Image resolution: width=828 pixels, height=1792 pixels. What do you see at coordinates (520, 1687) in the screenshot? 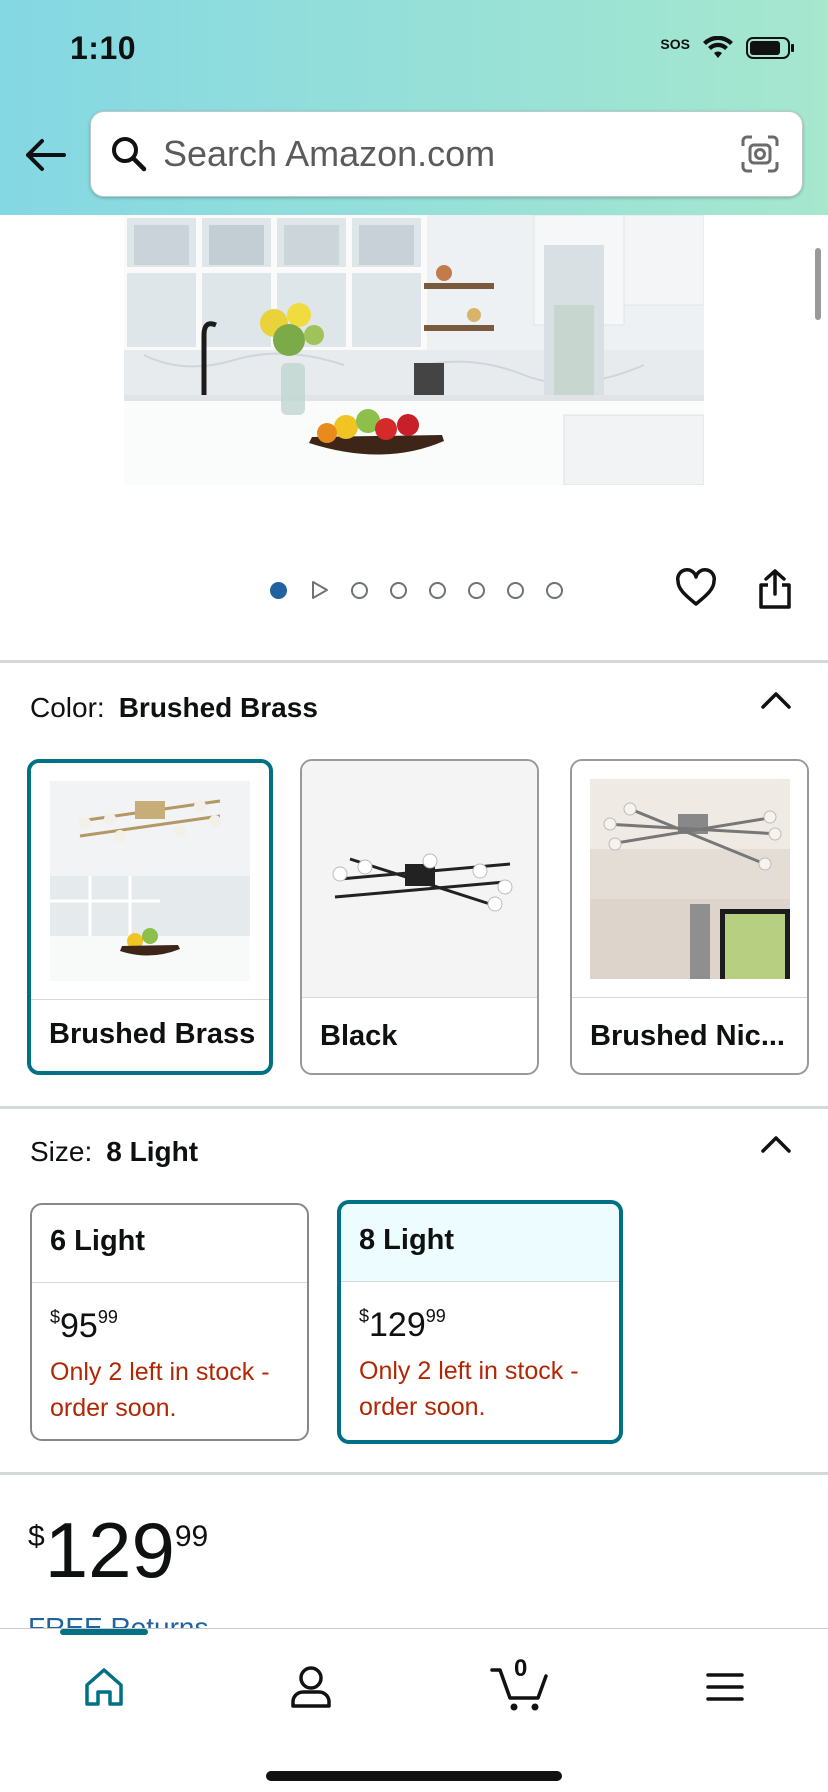
I see `nav-cart: 0` at bounding box center [520, 1687].